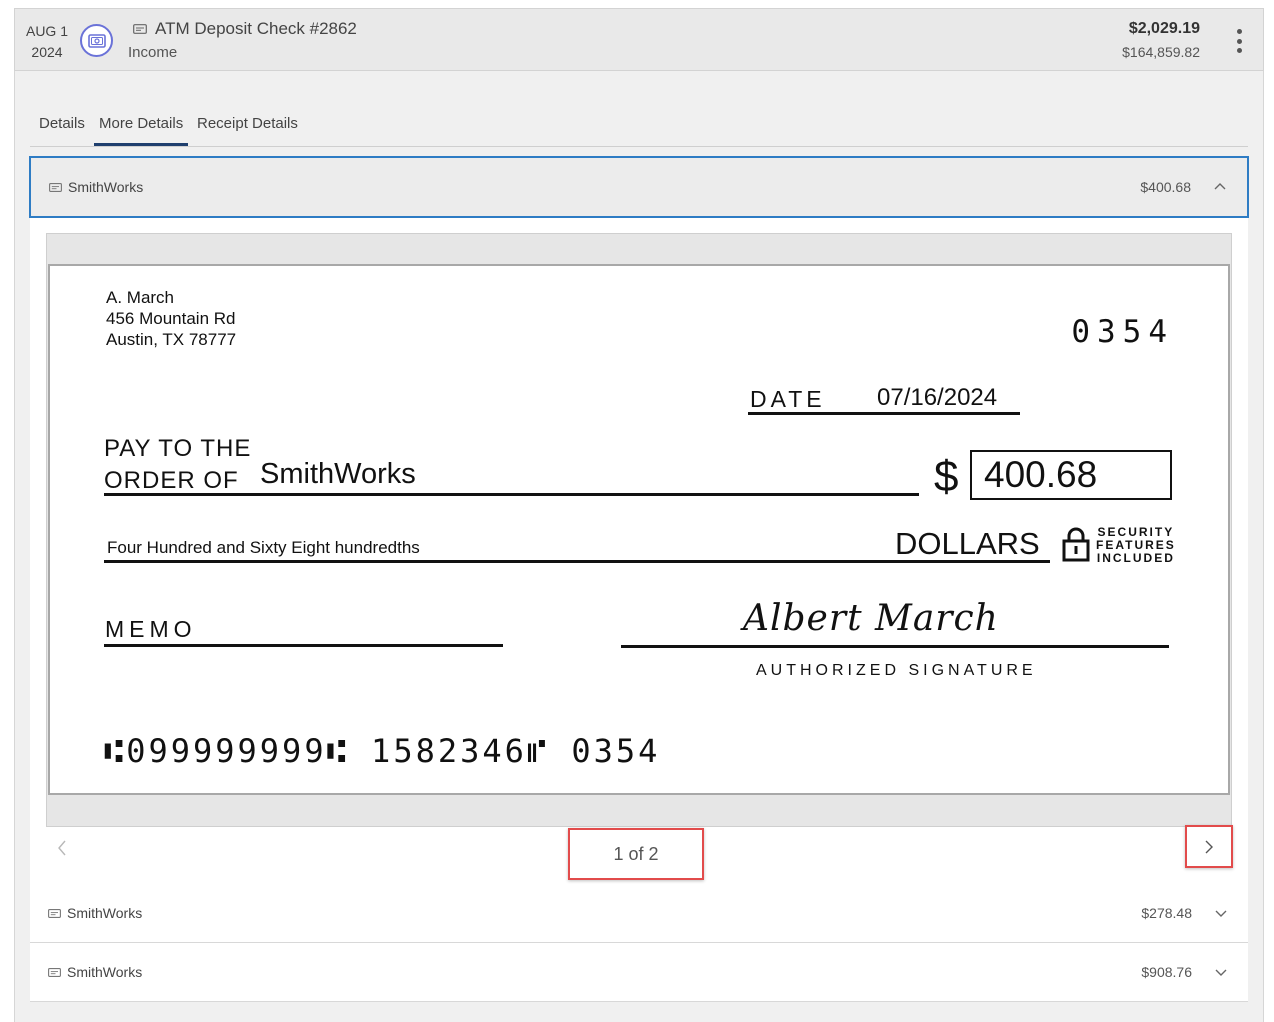 The height and width of the screenshot is (1022, 1274). What do you see at coordinates (1161, 52) in the screenshot?
I see `running-balance: $164,859.82` at bounding box center [1161, 52].